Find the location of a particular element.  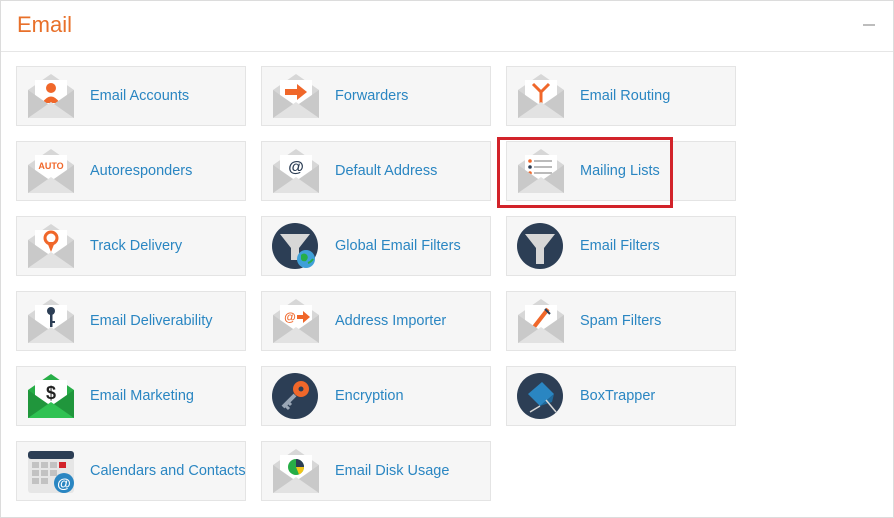

email-deliverability-icon is located at coordinates (51, 321).